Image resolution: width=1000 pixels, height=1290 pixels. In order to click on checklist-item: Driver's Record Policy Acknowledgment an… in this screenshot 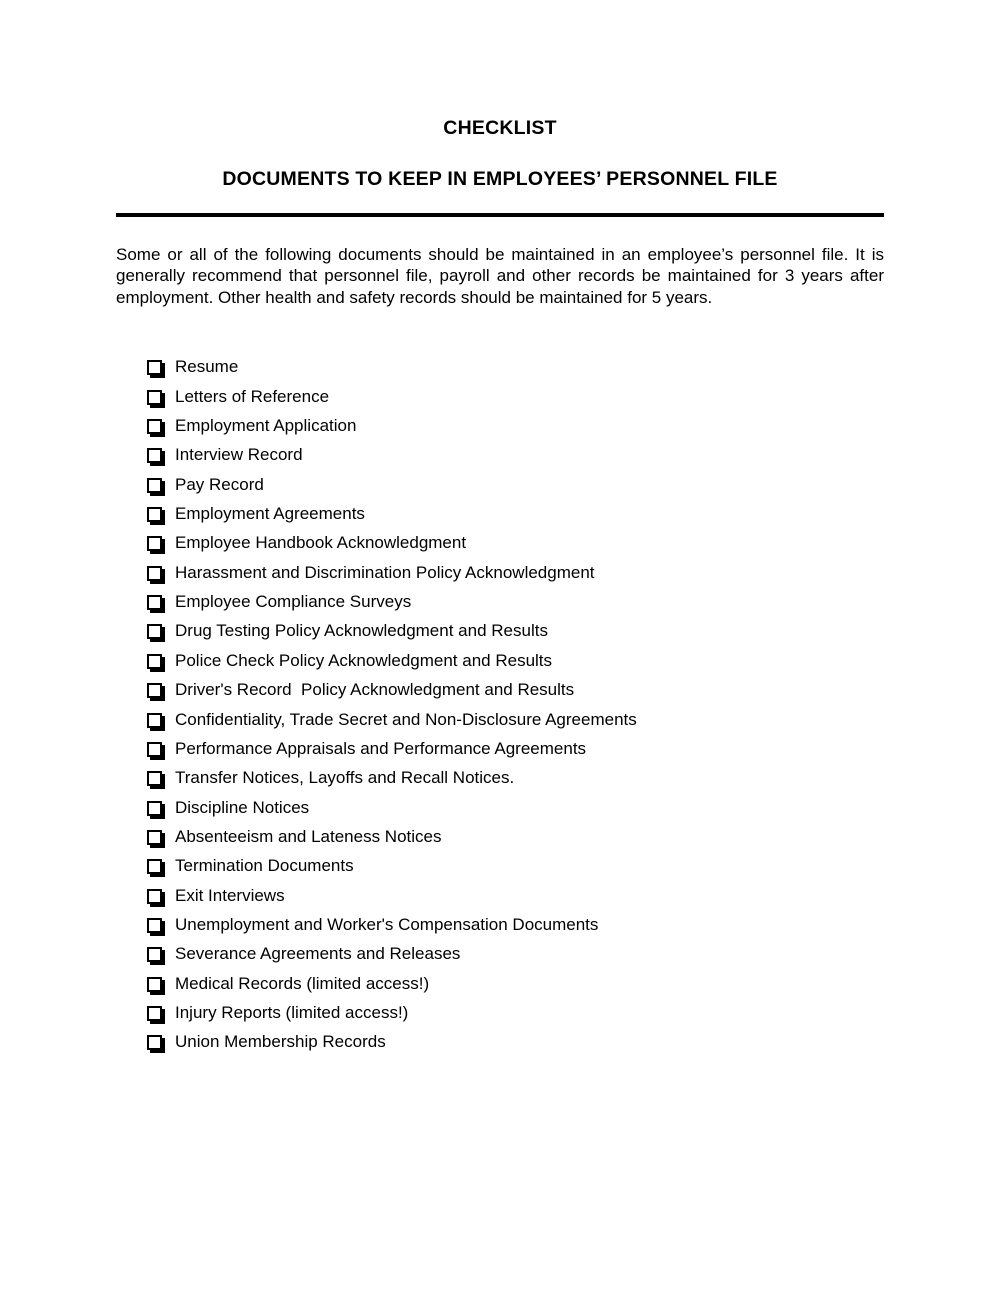, I will do `click(500, 689)`.